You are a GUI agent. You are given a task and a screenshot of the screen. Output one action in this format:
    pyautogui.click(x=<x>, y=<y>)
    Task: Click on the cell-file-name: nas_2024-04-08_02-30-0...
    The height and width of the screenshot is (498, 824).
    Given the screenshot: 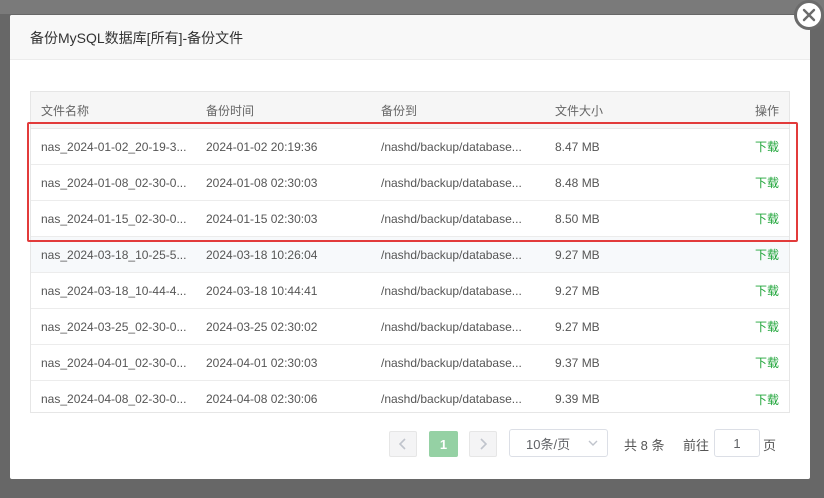 What is the action you would take?
    pyautogui.click(x=114, y=399)
    